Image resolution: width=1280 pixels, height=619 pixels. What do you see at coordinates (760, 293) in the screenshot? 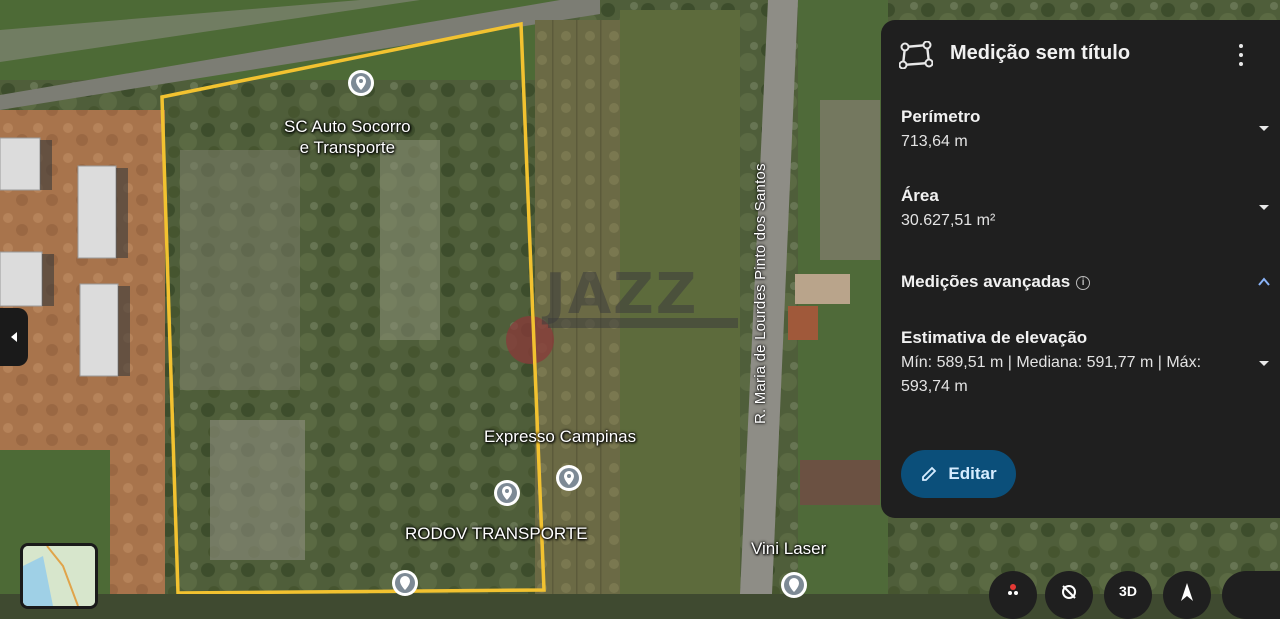
I see `road-label: R. Maria de Lourdes Pinto dos Santos` at bounding box center [760, 293].